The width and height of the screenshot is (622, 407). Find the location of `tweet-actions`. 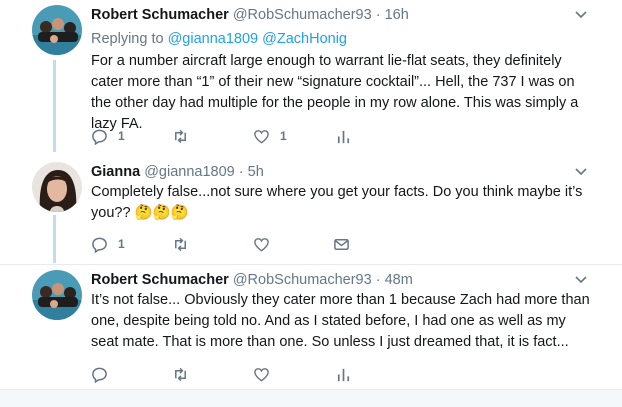

tweet-actions is located at coordinates (241, 374).